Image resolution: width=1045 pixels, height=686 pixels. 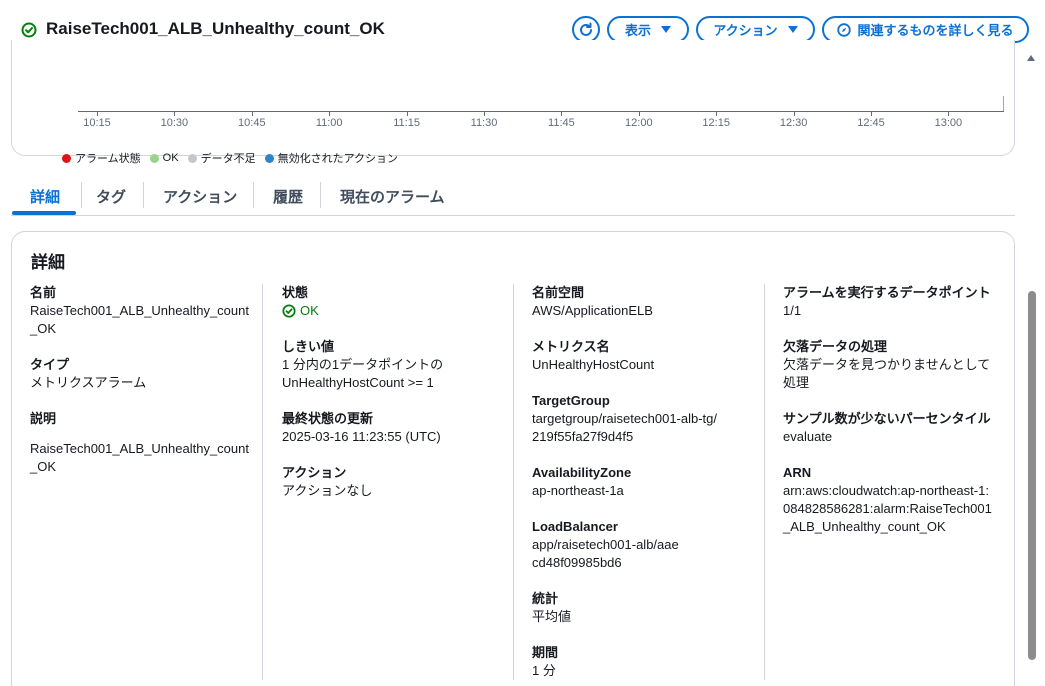 I want to click on state-value: OK, so click(x=309, y=310).